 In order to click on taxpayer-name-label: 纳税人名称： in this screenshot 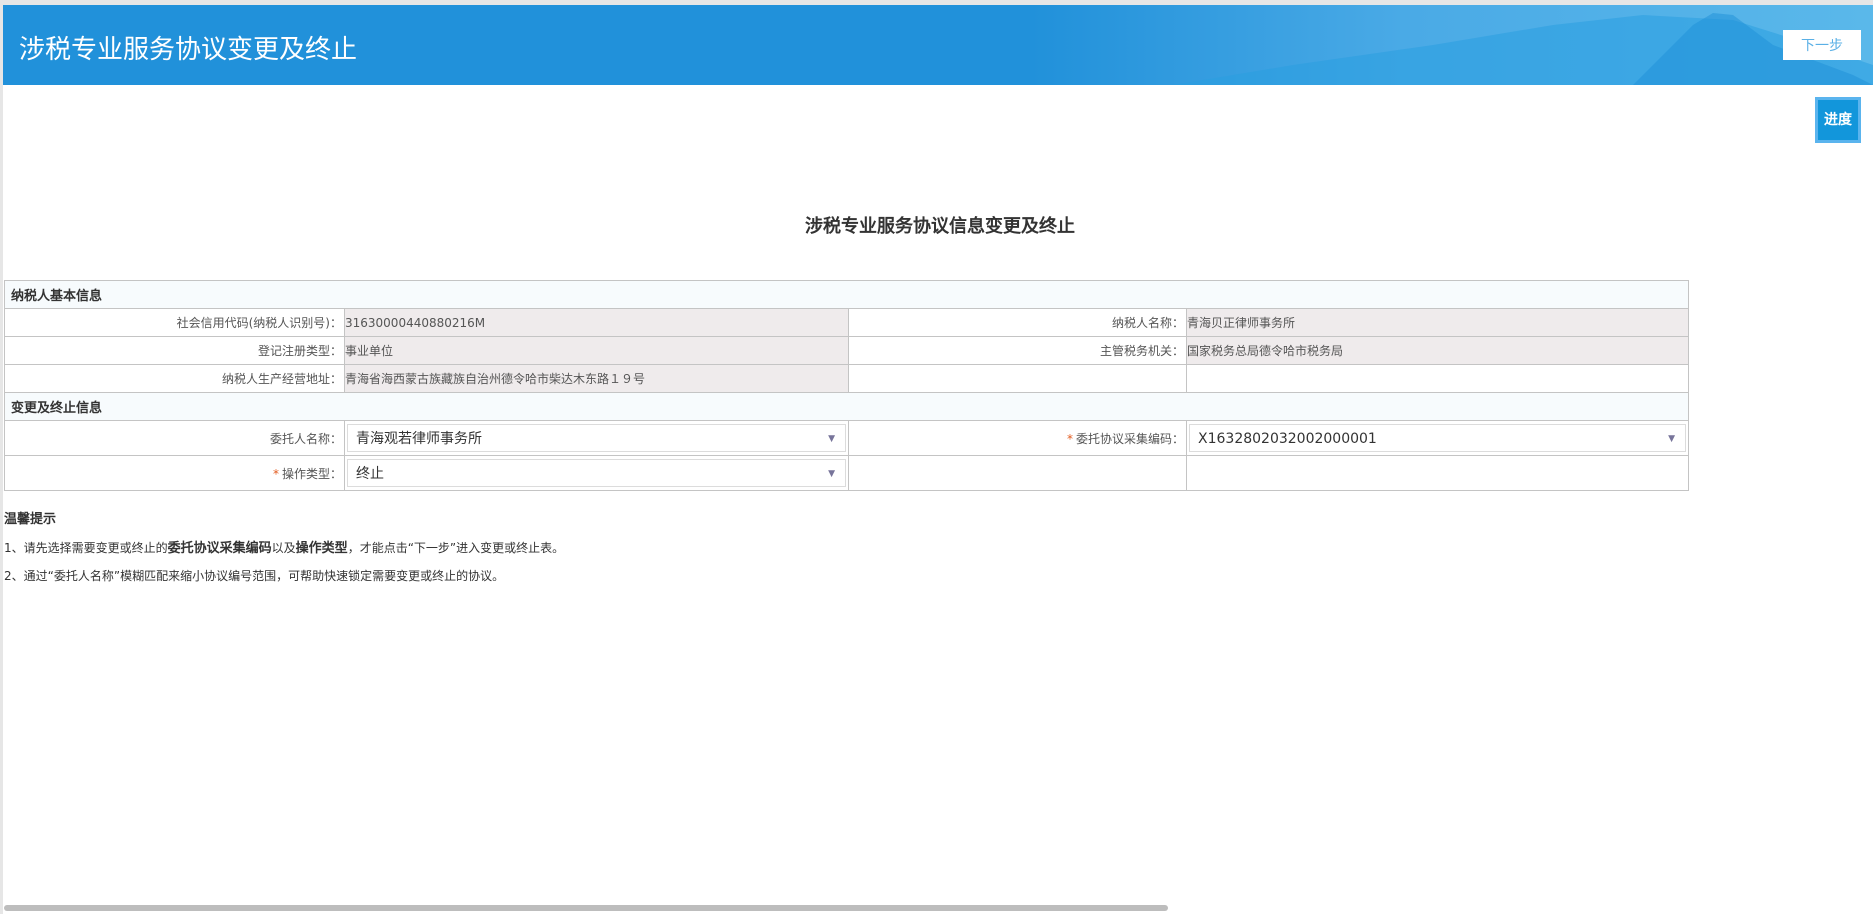, I will do `click(1017, 322)`.